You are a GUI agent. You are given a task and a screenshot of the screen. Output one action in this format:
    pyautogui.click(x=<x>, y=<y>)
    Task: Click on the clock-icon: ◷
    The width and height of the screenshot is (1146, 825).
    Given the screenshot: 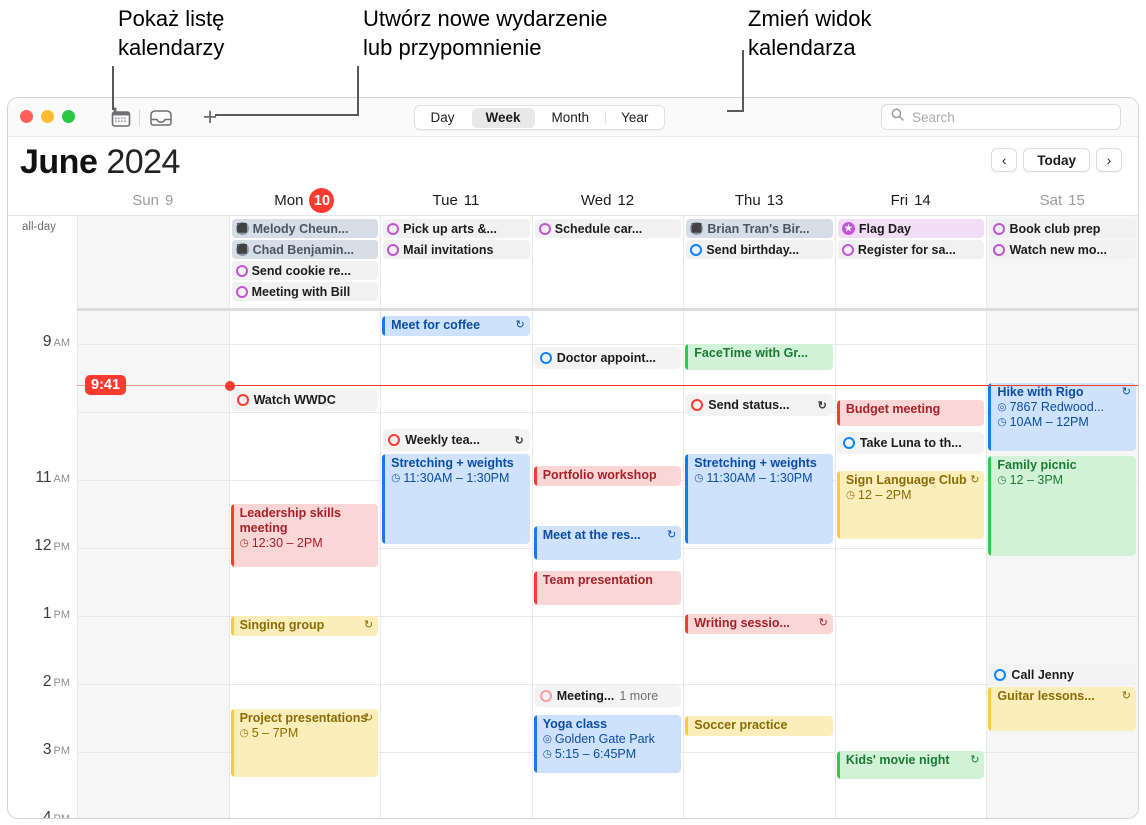 What is the action you would take?
    pyautogui.click(x=850, y=495)
    